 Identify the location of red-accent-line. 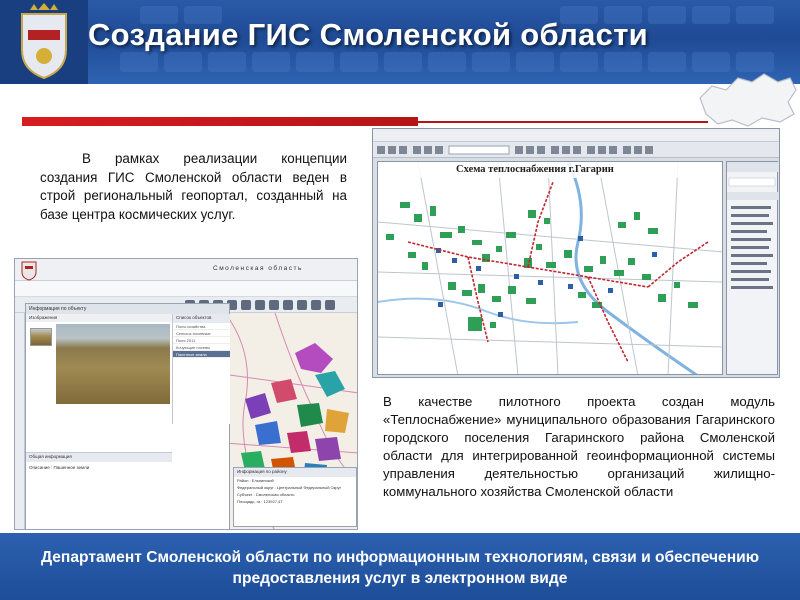
(563, 122).